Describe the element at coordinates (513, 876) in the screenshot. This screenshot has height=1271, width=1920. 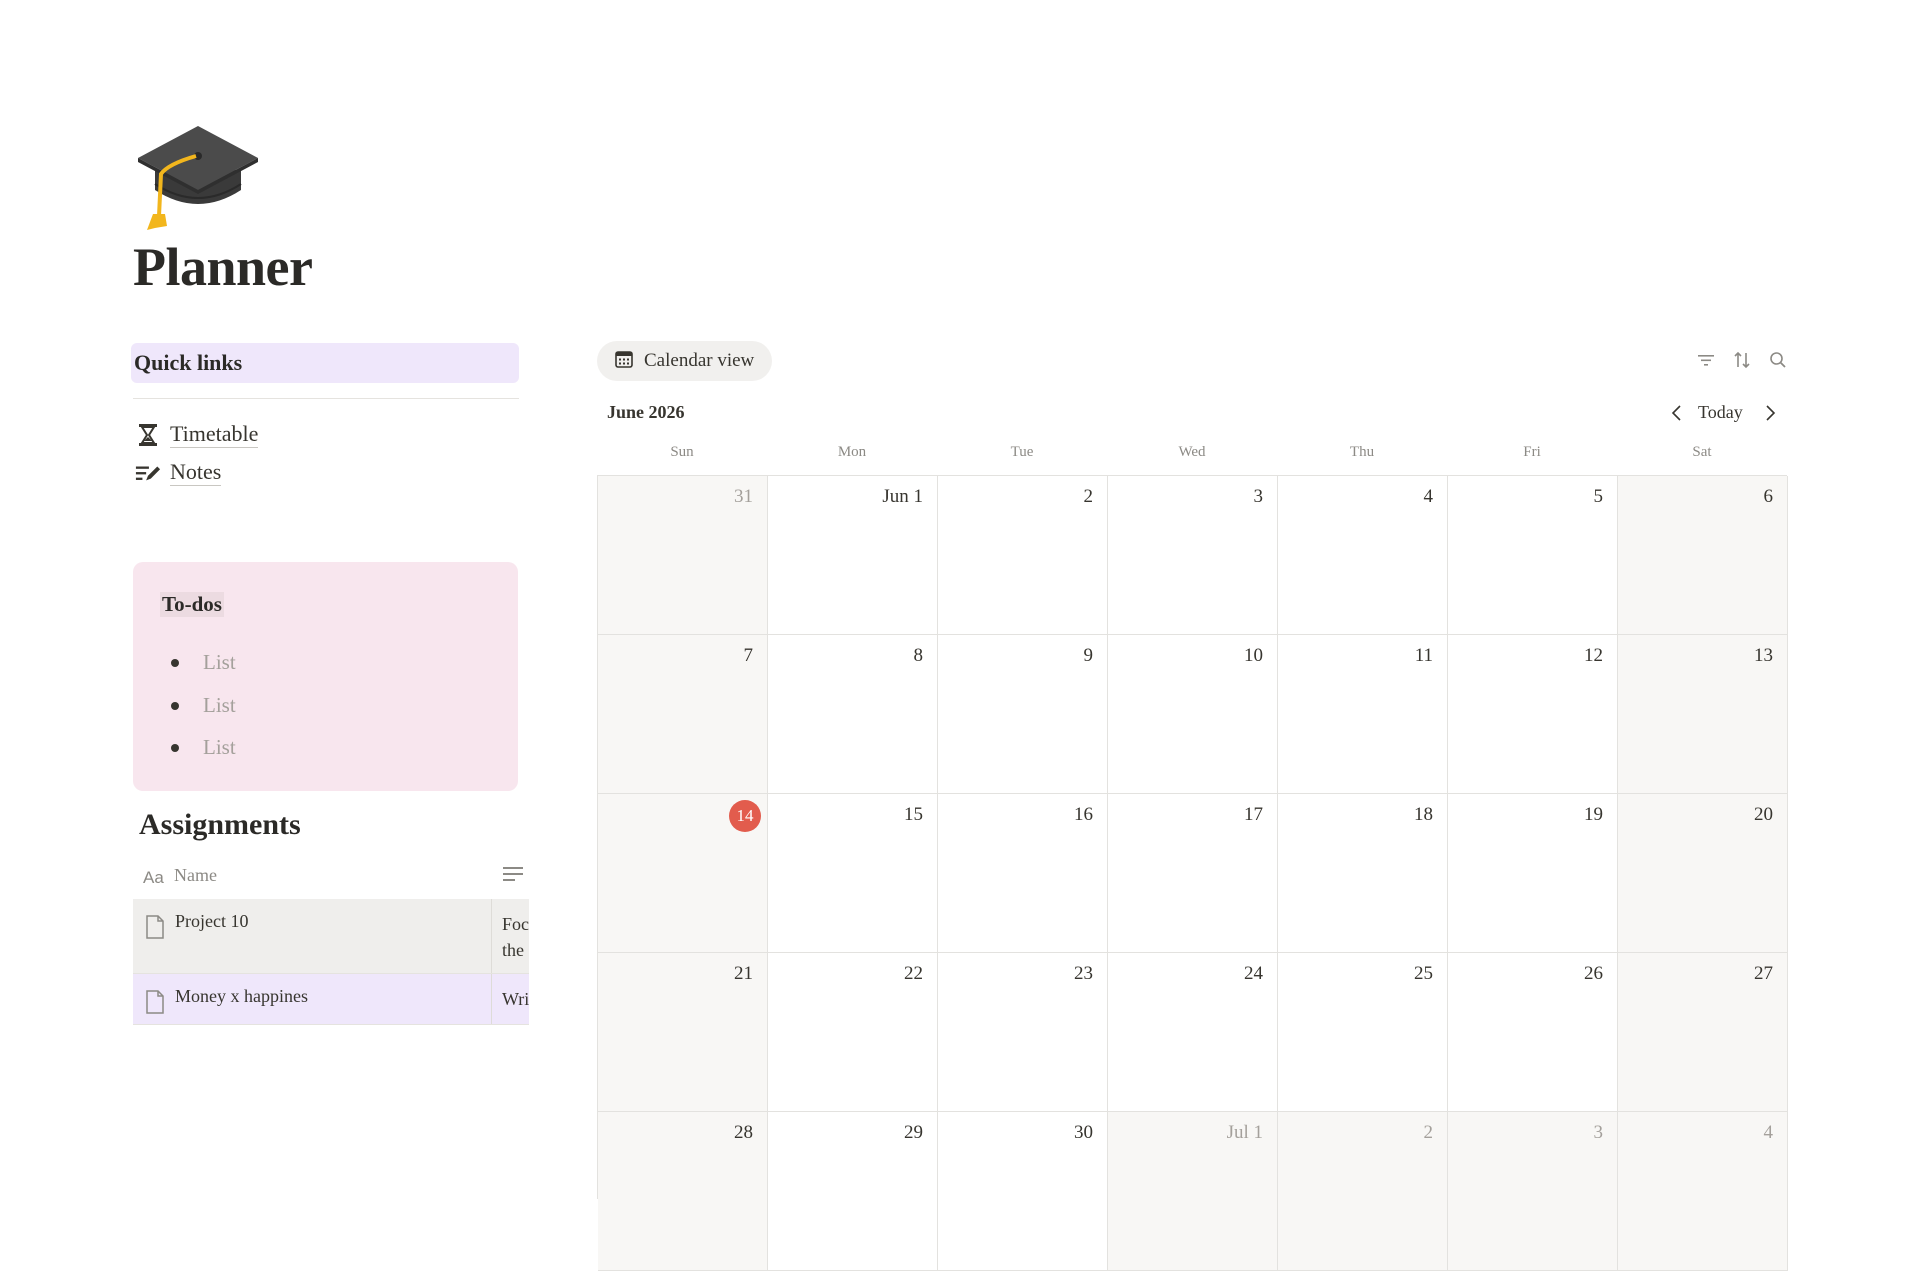
I see `menu-lines-icon` at that location.